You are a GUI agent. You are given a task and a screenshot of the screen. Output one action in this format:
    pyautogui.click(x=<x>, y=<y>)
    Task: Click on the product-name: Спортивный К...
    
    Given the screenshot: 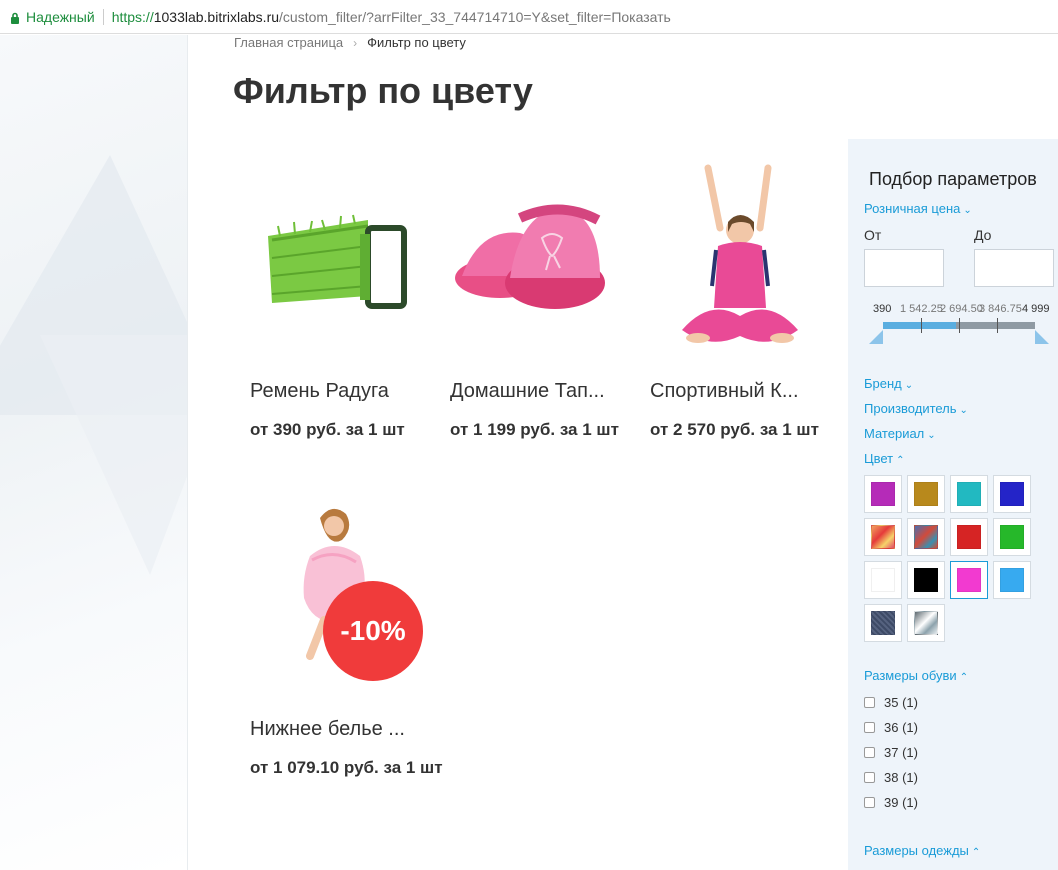 What is the action you would take?
    pyautogui.click(x=724, y=391)
    